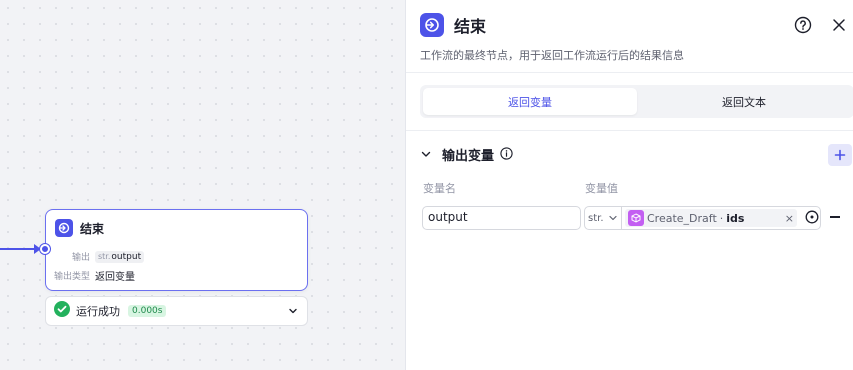 Image resolution: width=853 pixels, height=370 pixels. I want to click on node-output-chip: str. output, so click(120, 256).